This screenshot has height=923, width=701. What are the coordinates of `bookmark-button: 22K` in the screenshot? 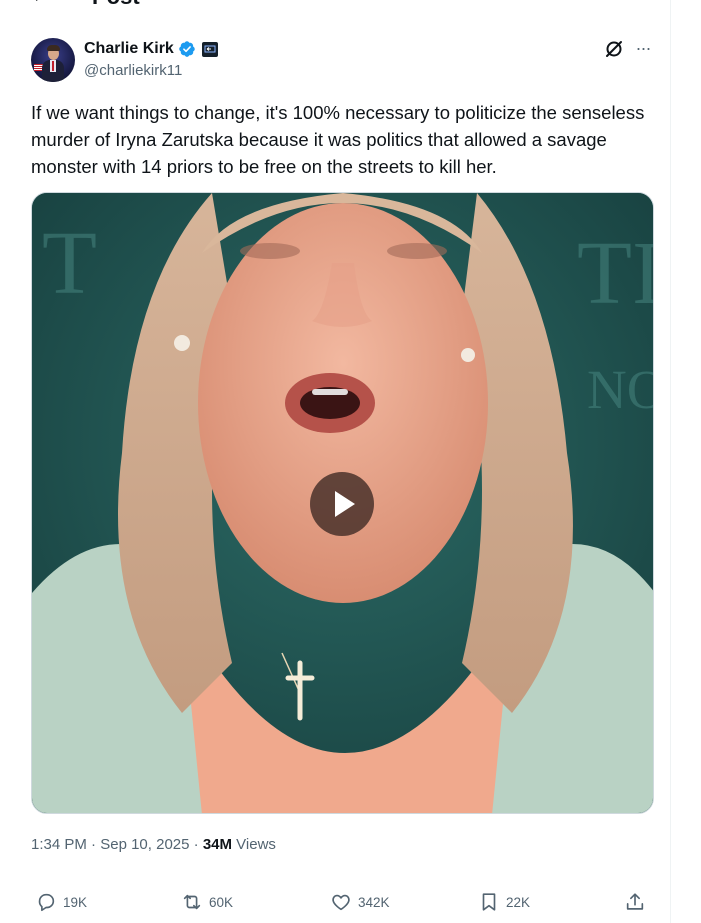 It's located at (504, 902).